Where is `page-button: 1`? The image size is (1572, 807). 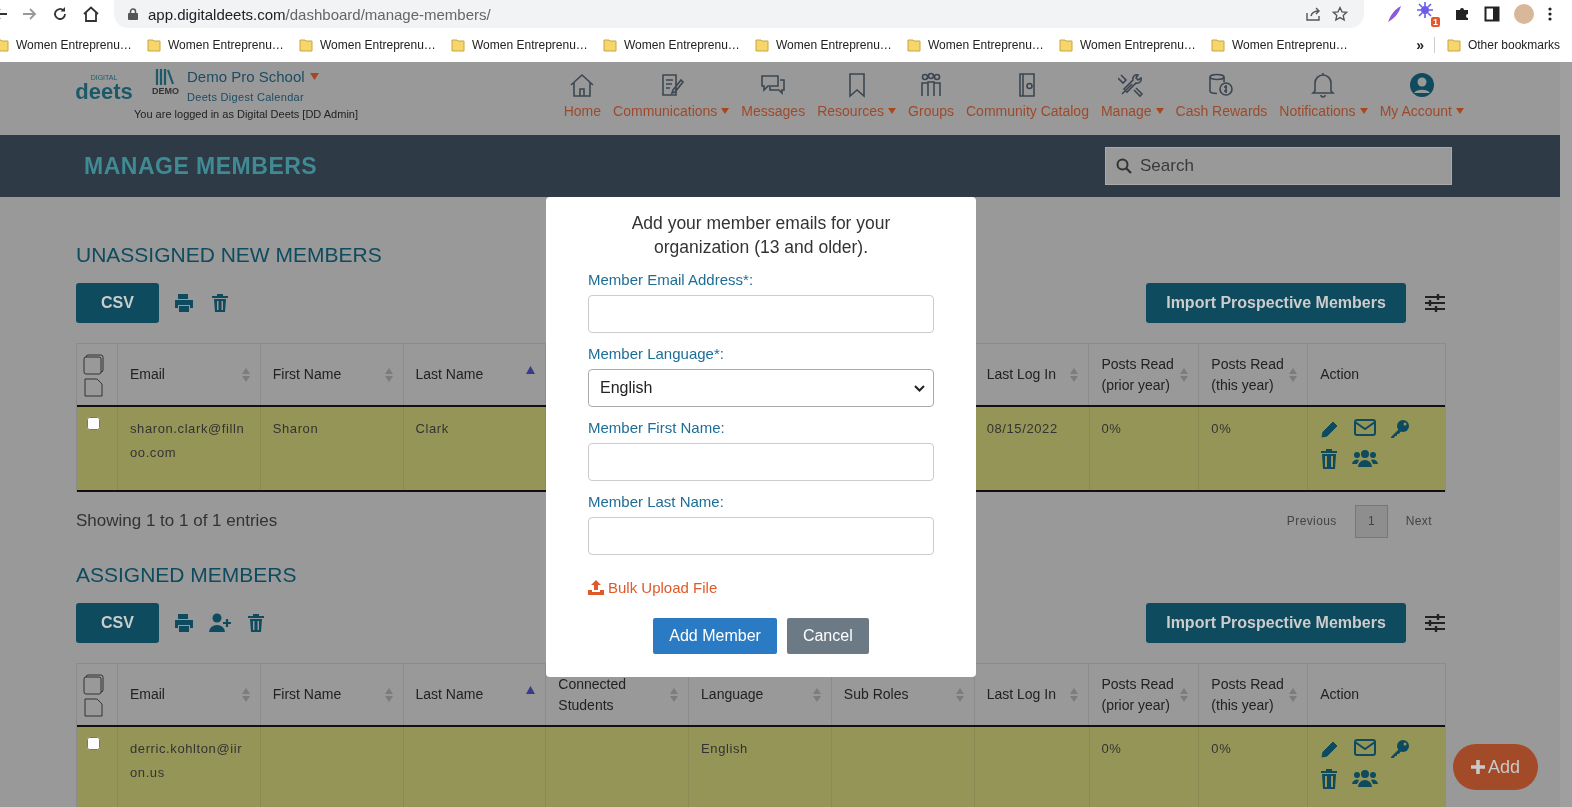
page-button: 1 is located at coordinates (1371, 521).